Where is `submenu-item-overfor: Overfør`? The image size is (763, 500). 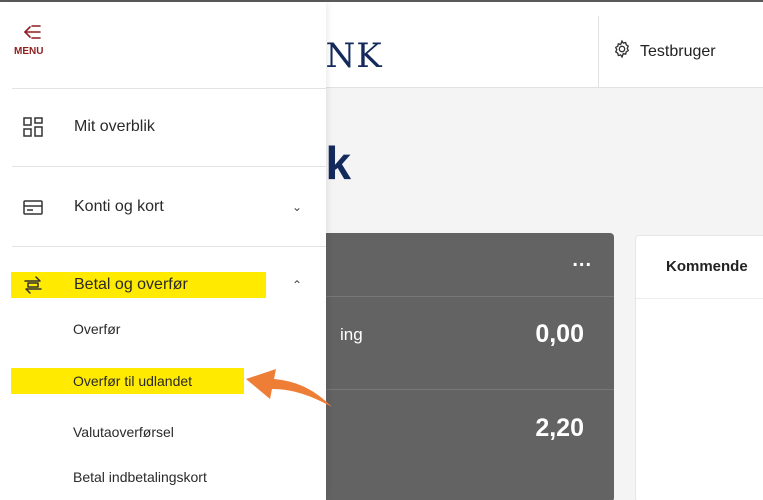
submenu-item-overfor: Overfør is located at coordinates (96, 329).